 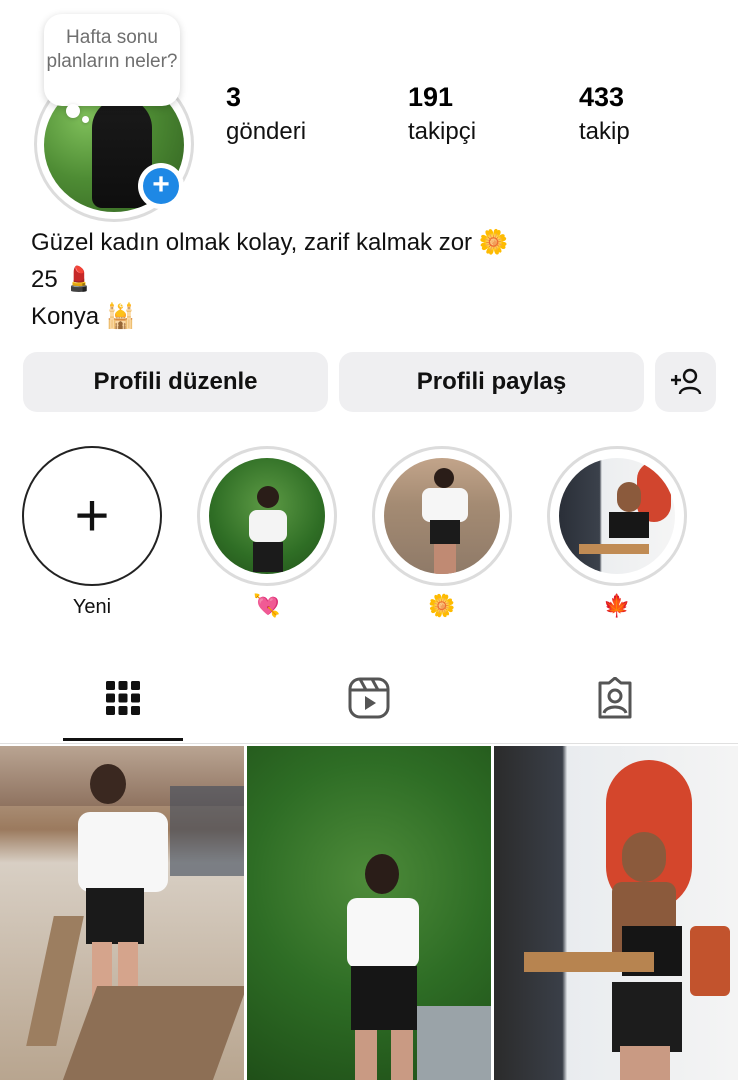 What do you see at coordinates (442, 606) in the screenshot?
I see `highlight-label: 🌼` at bounding box center [442, 606].